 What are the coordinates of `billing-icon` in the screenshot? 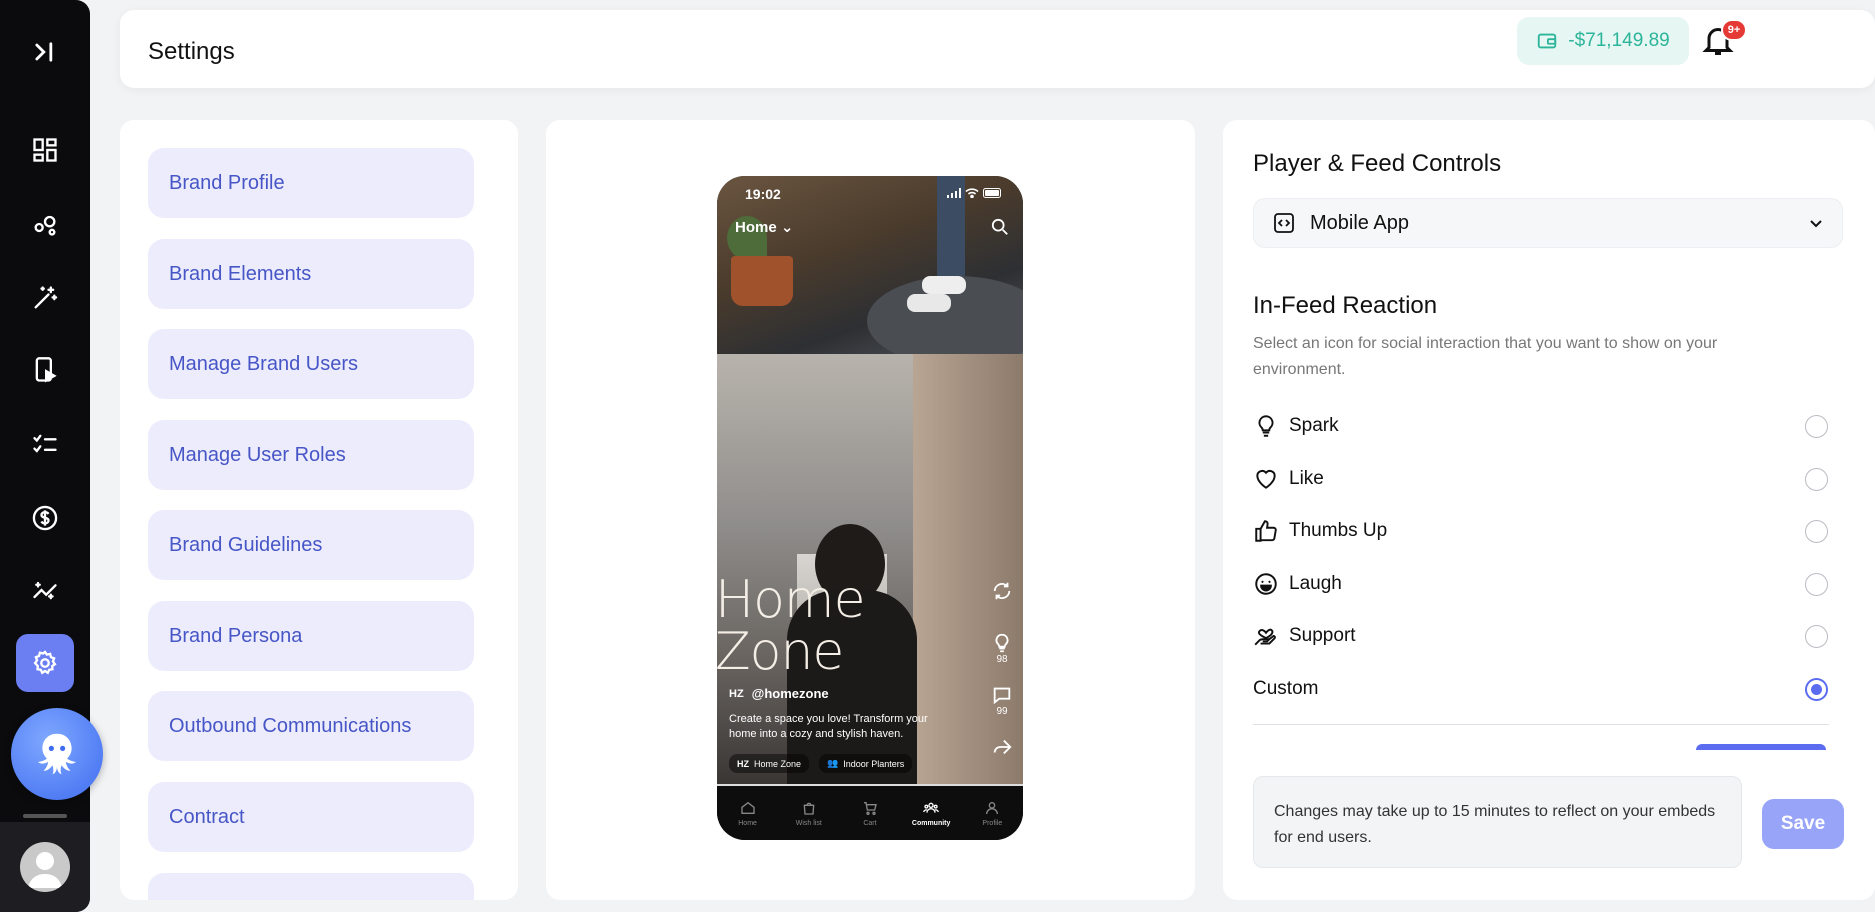 It's located at (45, 518).